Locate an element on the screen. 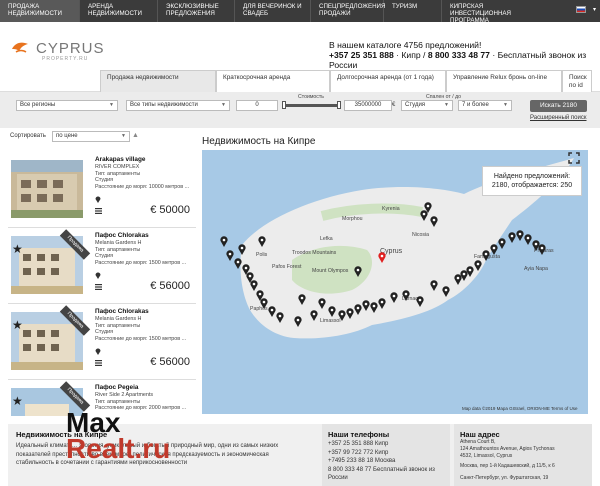 The image size is (600, 486). tab-long-rent: Долгосрочная аренда (от 1 года) is located at coordinates (388, 81).